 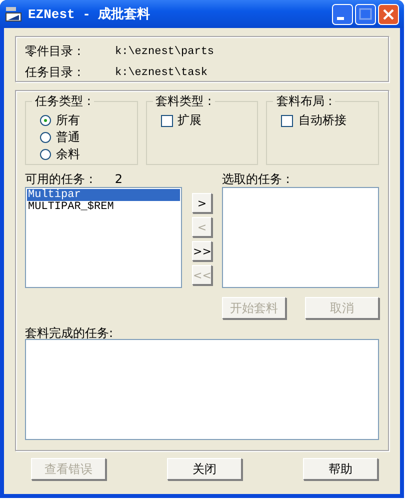 I want to click on list-item: MULTIPAR_$REM, so click(x=103, y=207).